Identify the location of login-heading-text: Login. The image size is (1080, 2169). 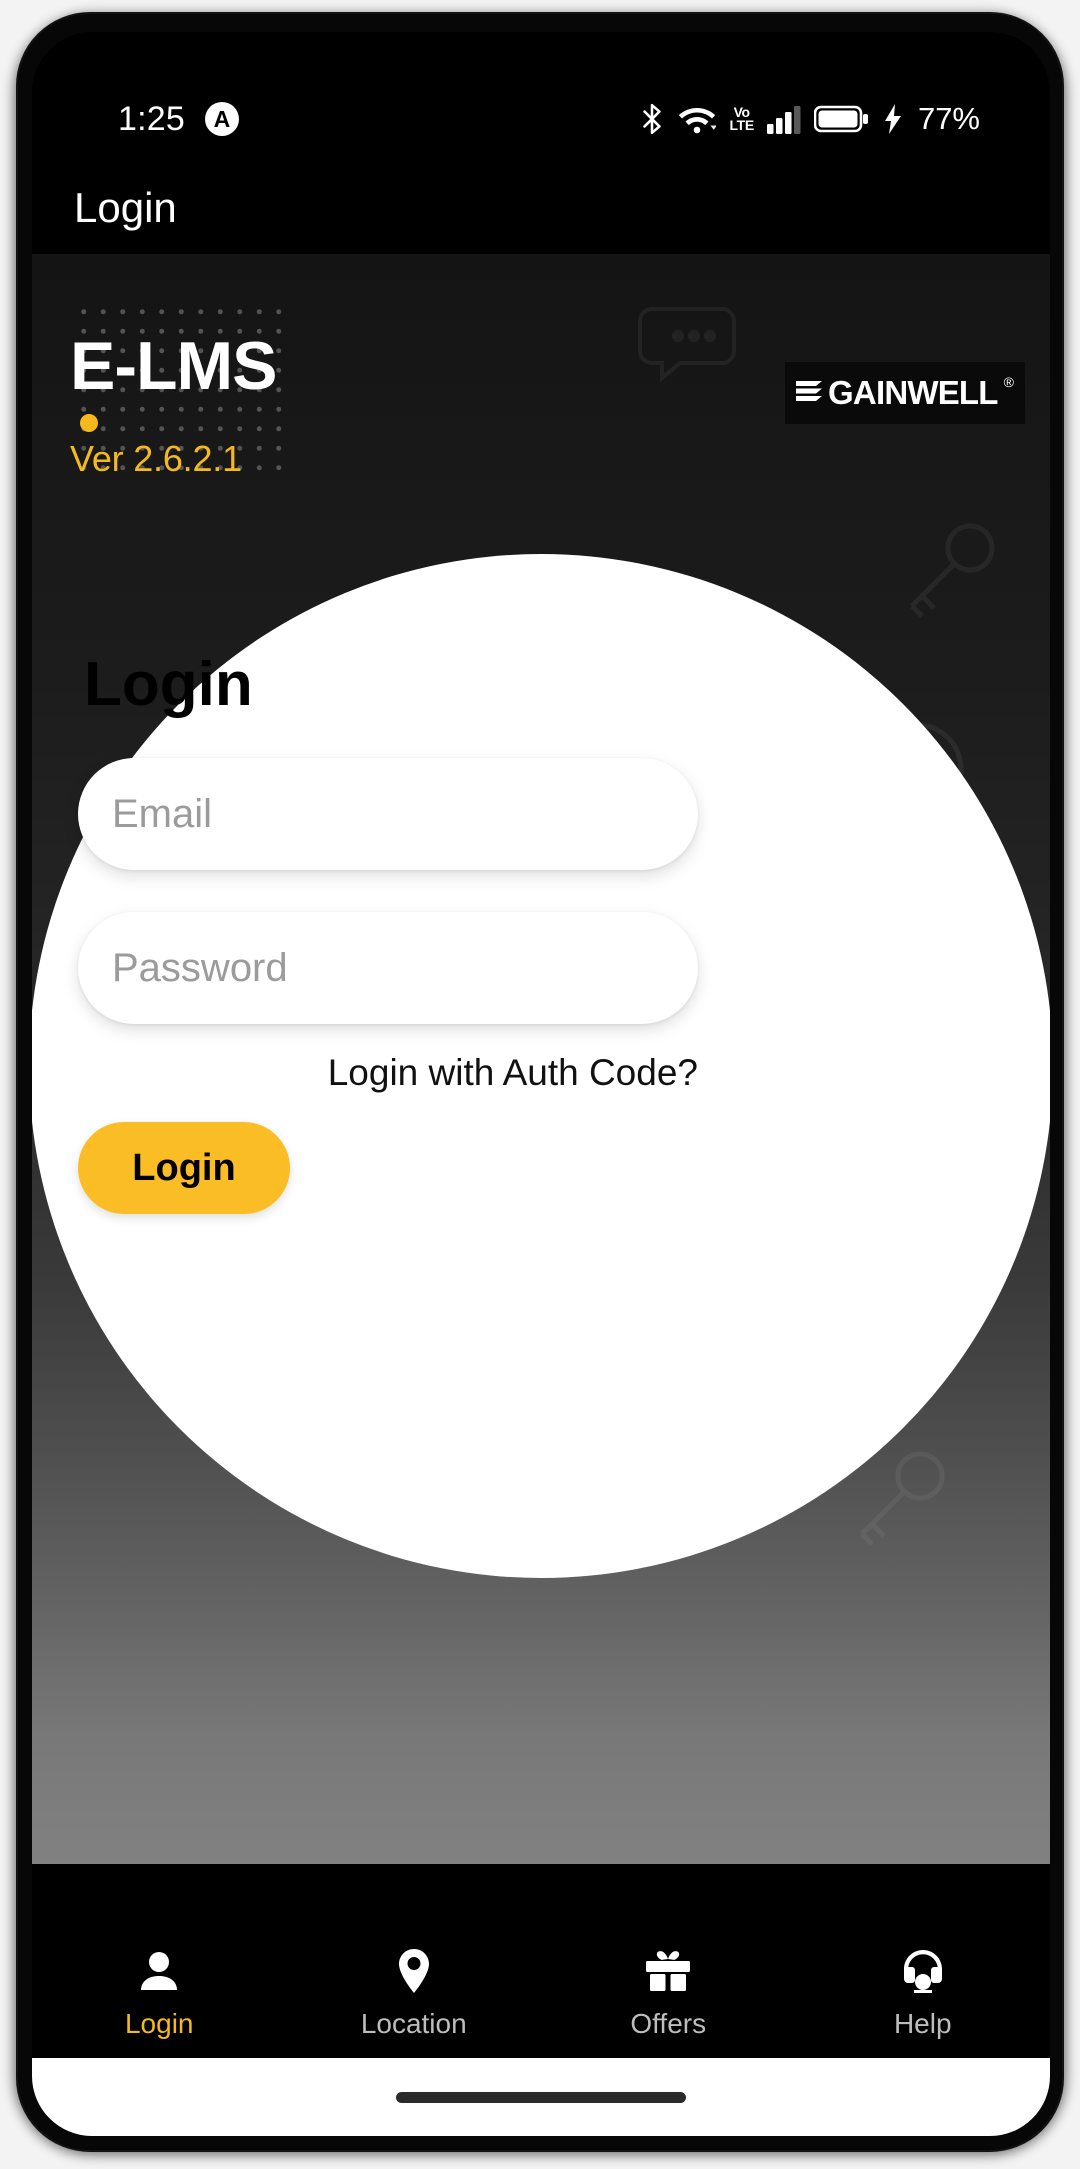
(168, 684).